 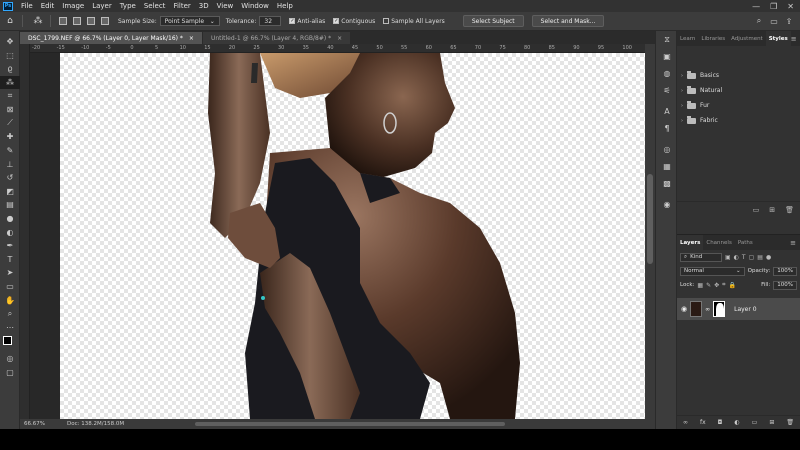 I want to click on shapes-icon: ◎, so click(x=667, y=149).